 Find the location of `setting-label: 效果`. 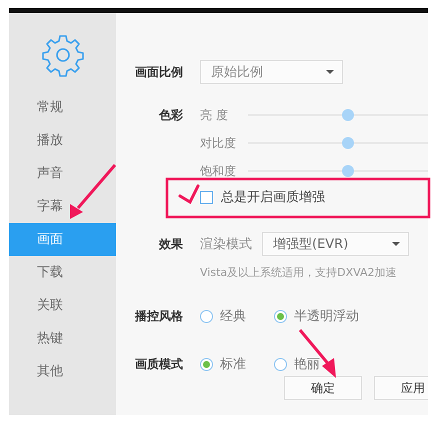

setting-label: 效果 is located at coordinates (170, 244).